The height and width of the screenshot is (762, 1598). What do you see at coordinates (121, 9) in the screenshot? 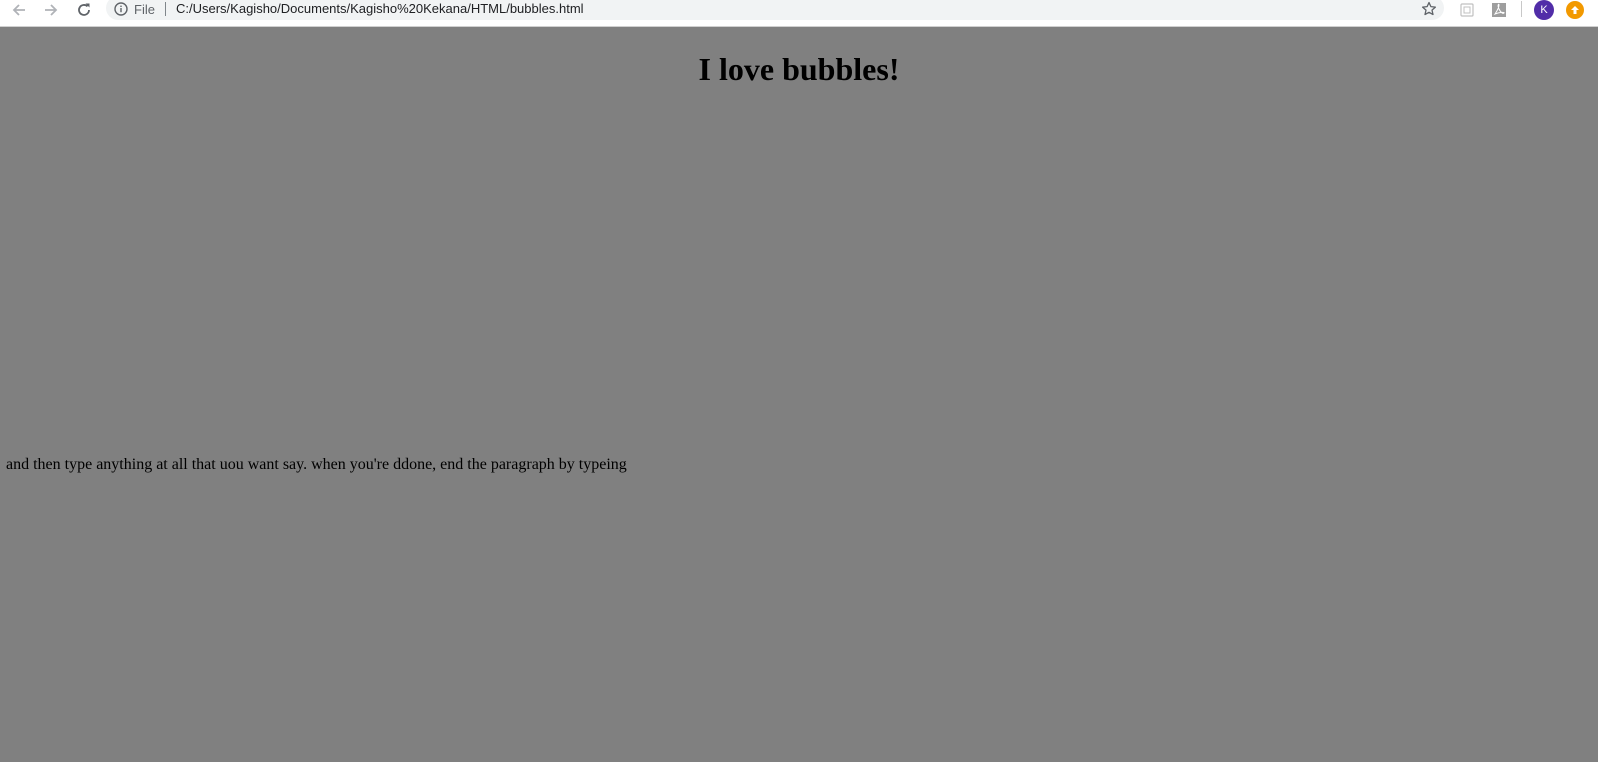
I see `info-icon` at bounding box center [121, 9].